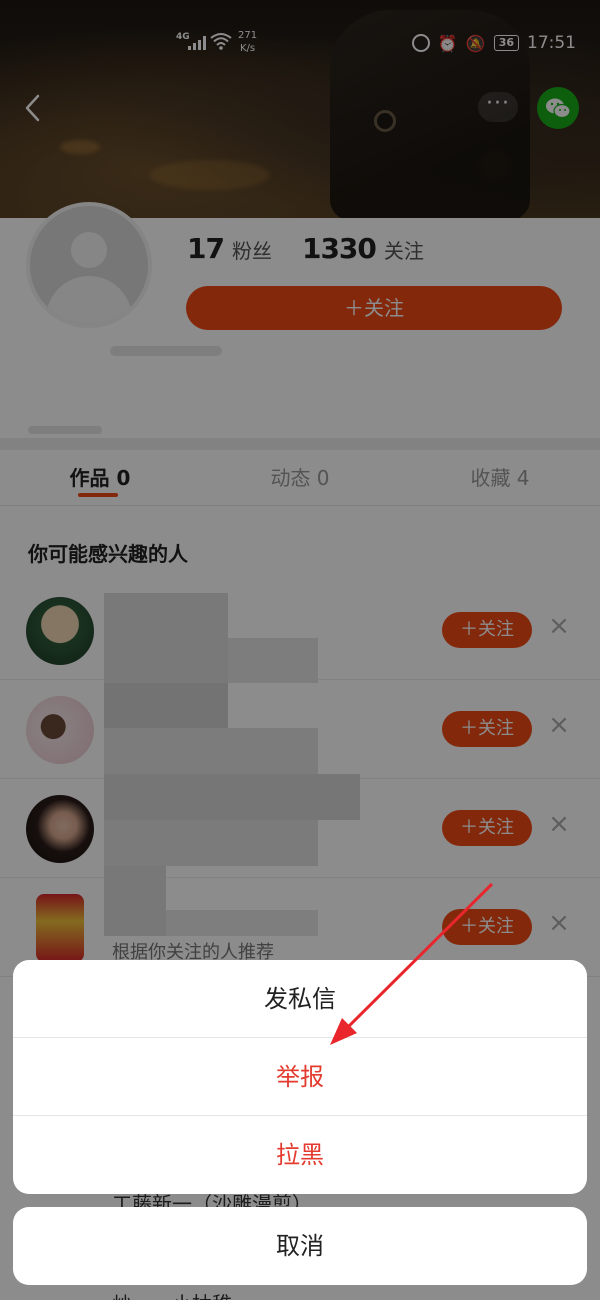  I want to click on cancel-button: 取消, so click(300, 1246).